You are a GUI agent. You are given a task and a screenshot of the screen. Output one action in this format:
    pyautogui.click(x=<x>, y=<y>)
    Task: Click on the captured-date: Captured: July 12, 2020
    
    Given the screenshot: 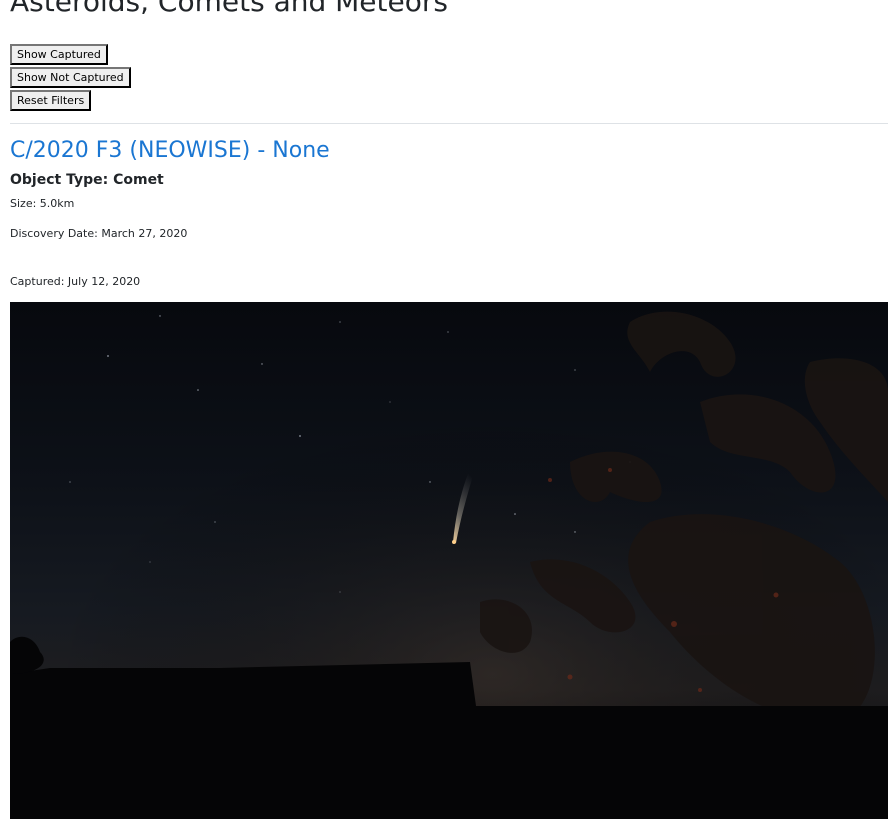 What is the action you would take?
    pyautogui.click(x=75, y=281)
    